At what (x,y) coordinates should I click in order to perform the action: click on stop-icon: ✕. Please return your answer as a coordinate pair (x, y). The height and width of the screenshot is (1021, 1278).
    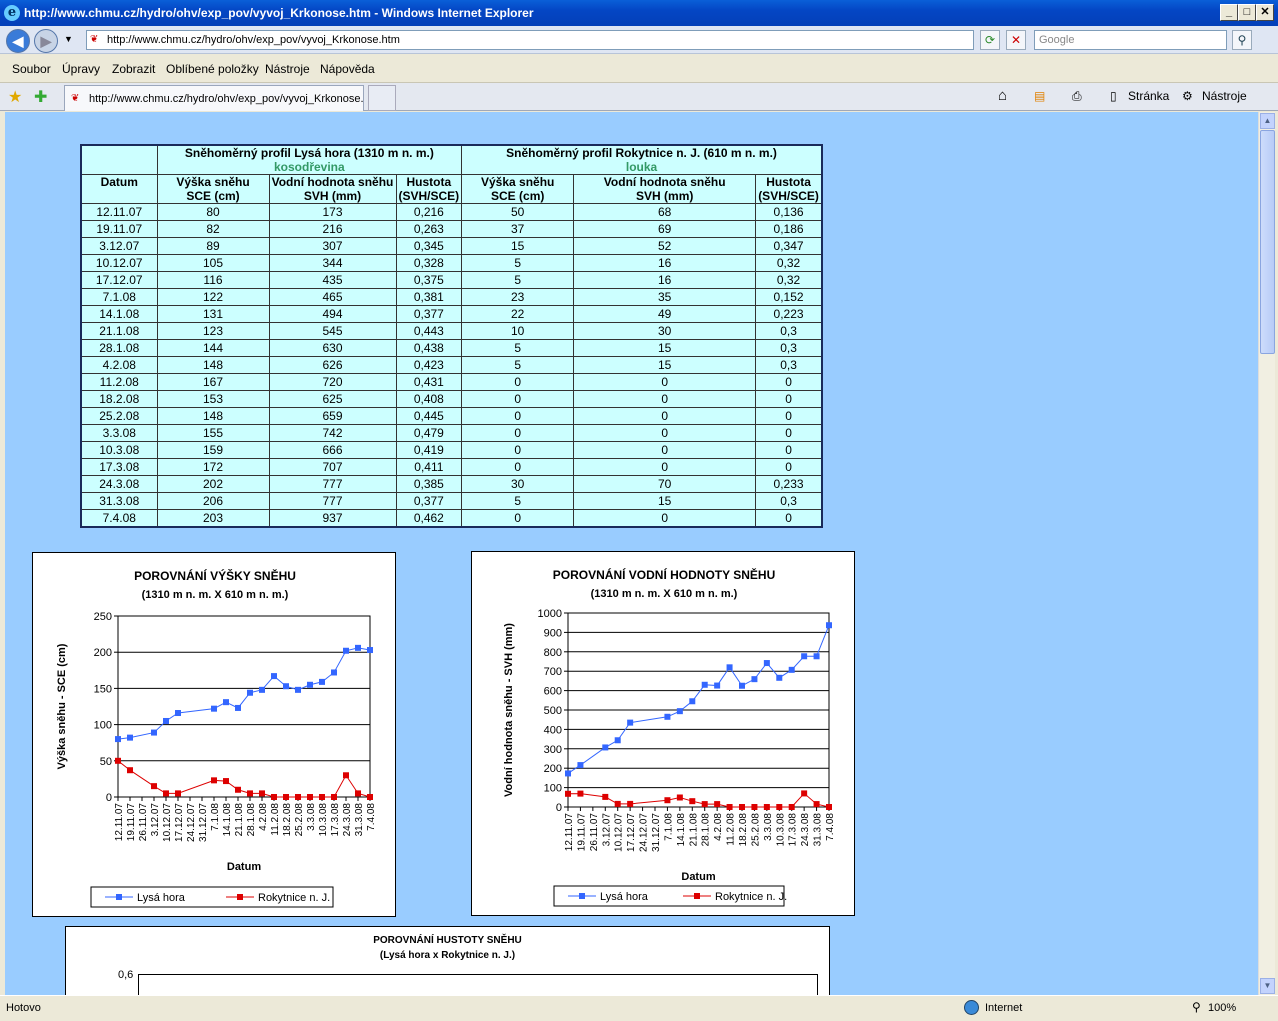
    Looking at the image, I should click on (1016, 40).